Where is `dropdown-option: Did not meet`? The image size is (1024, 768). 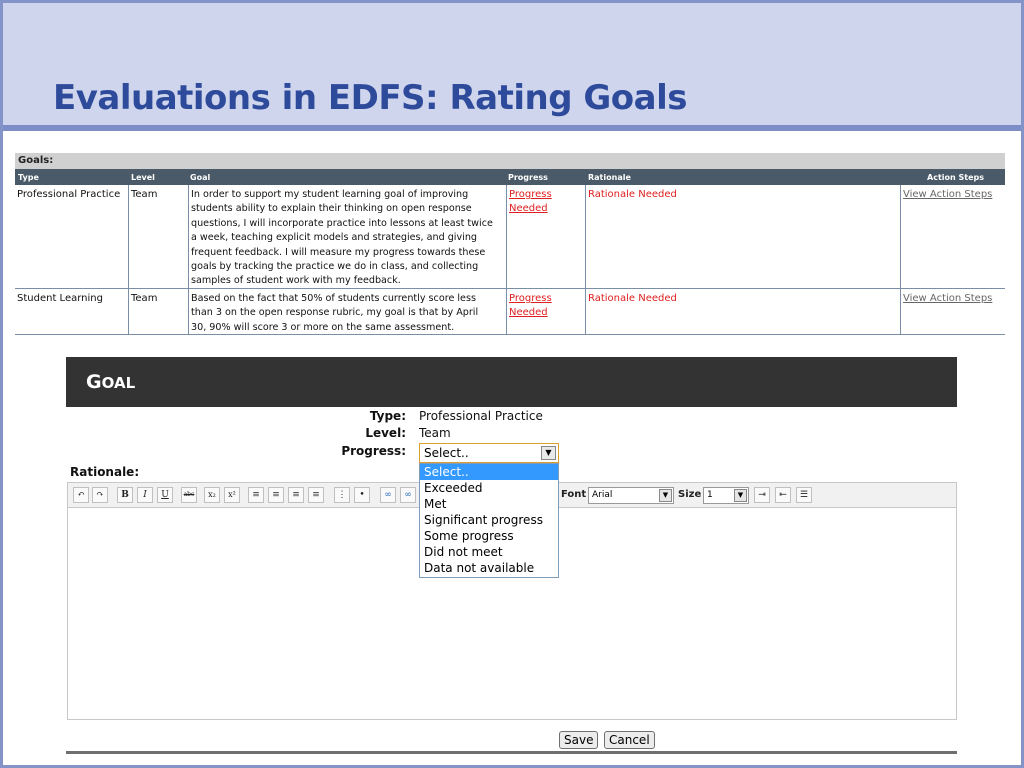 dropdown-option: Did not meet is located at coordinates (489, 552).